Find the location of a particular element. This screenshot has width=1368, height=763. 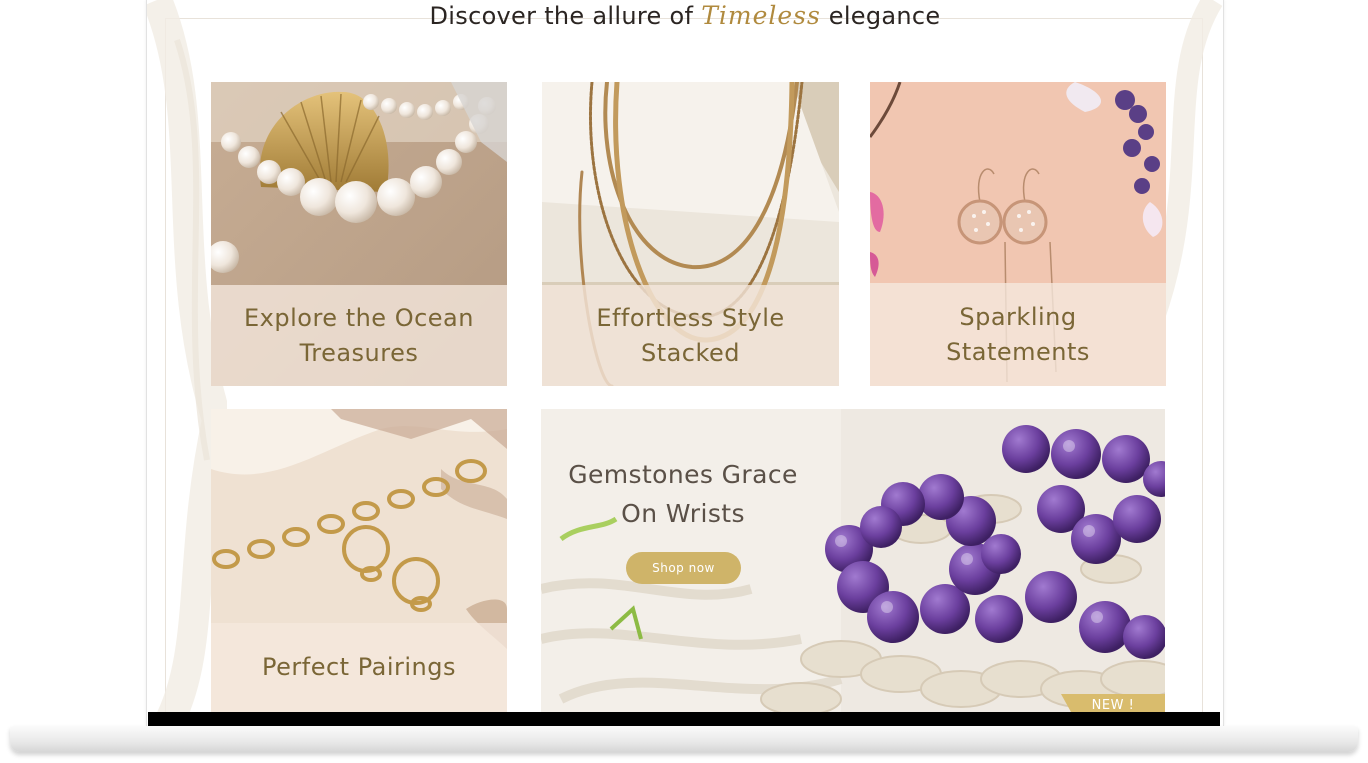

caption-band: Explore the Ocean Treasures is located at coordinates (359, 335).